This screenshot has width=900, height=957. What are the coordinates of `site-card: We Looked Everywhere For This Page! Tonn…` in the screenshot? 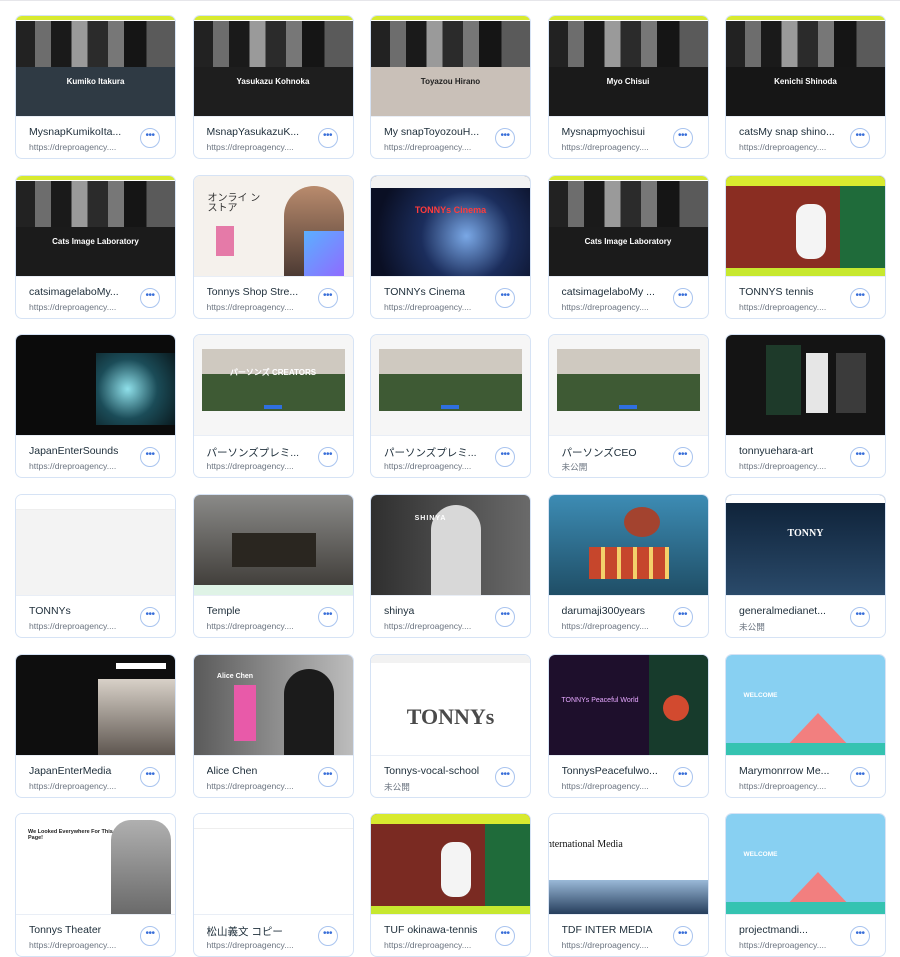 It's located at (95, 885).